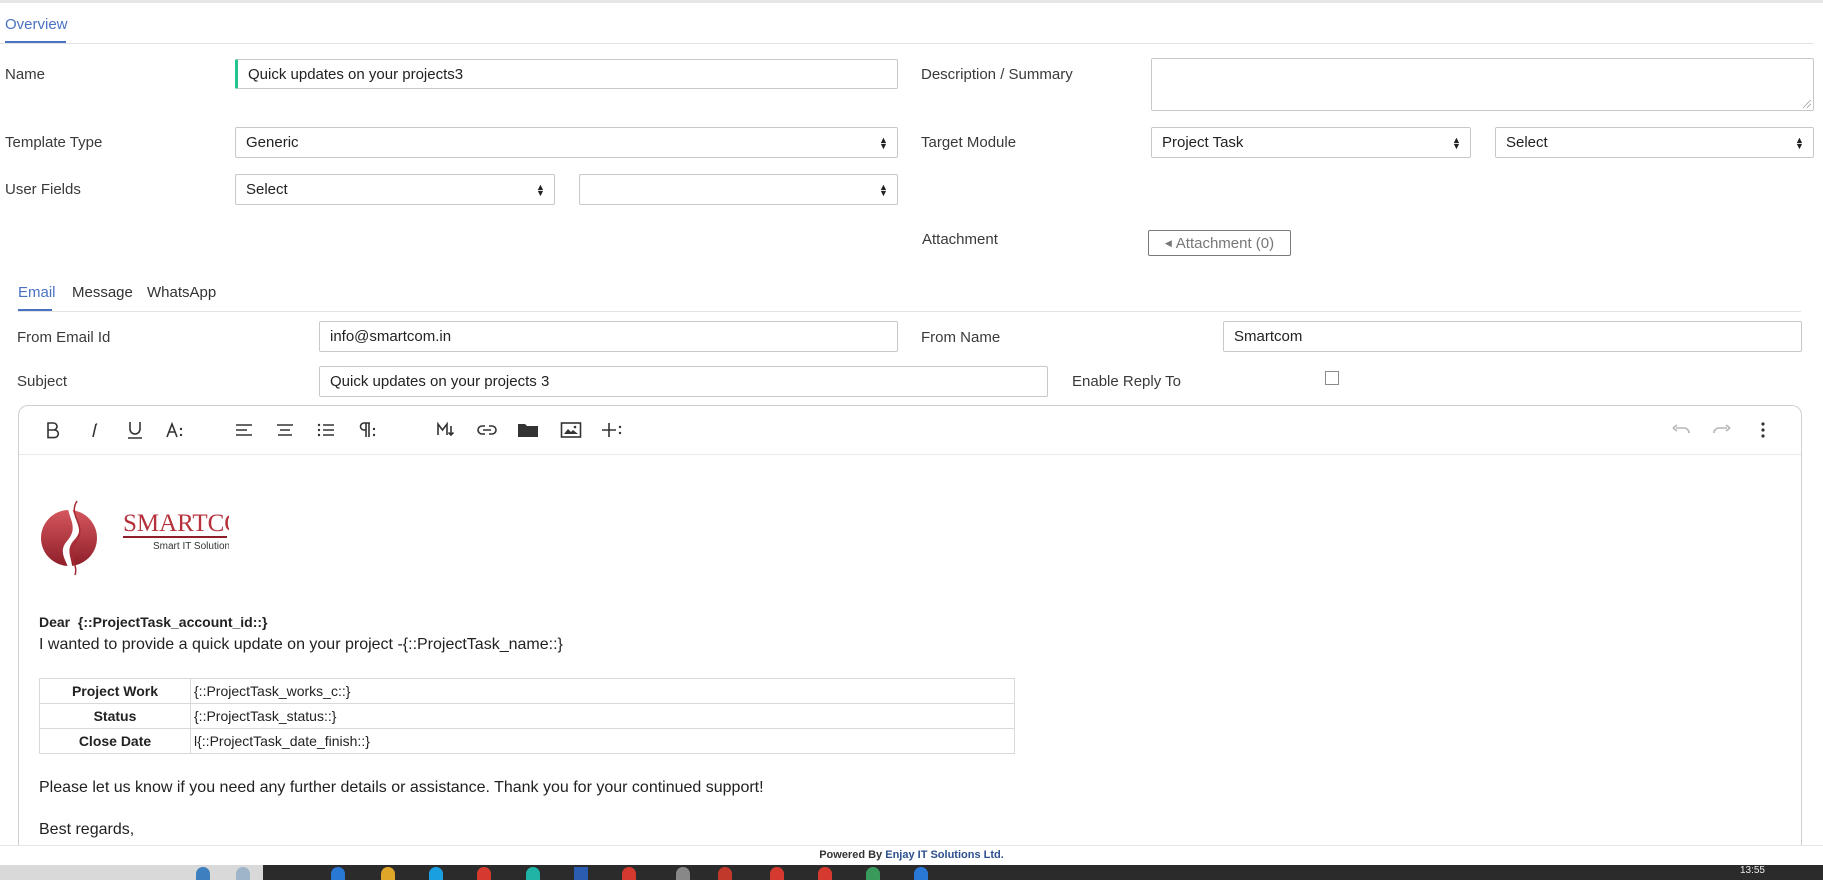 The height and width of the screenshot is (880, 1823). I want to click on footer: Powered By Enjay IT Solutions Ltd., so click(911, 855).